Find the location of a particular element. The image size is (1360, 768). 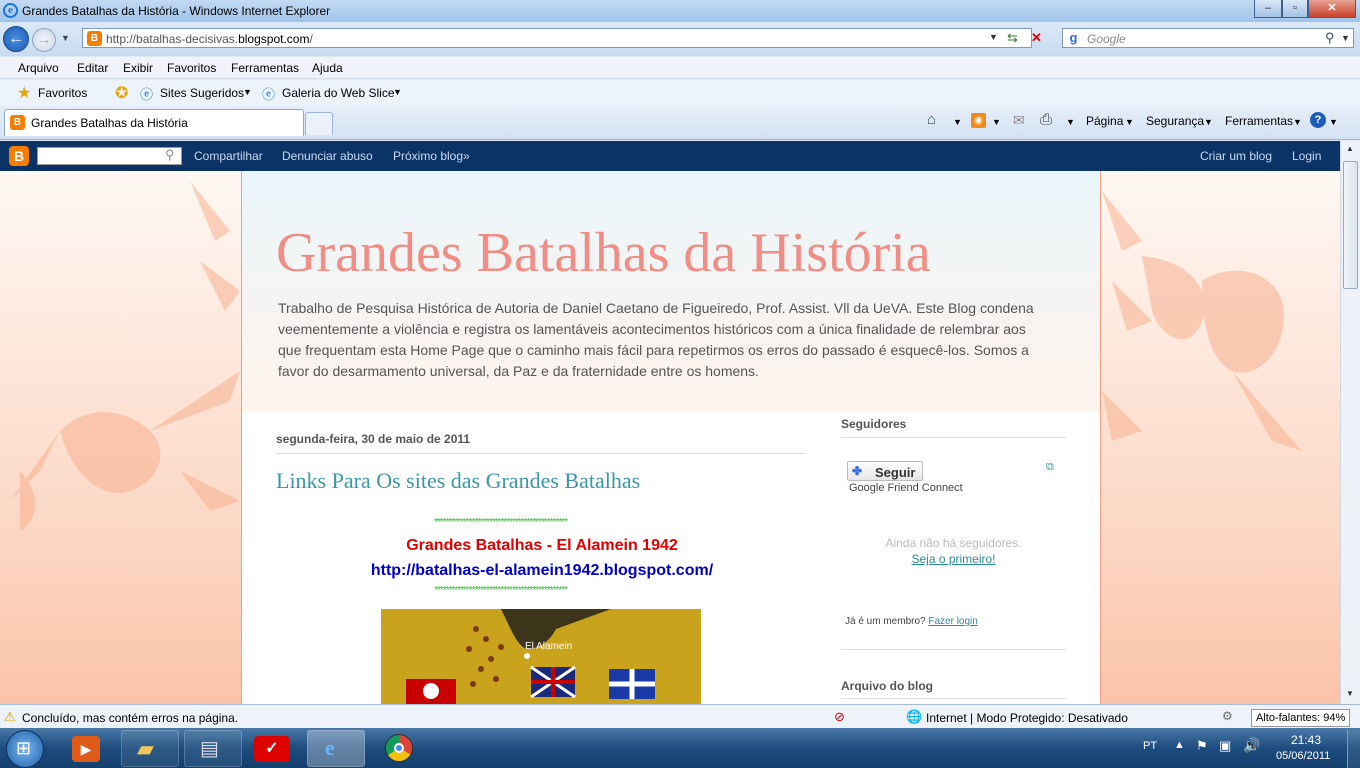

help-dropdown-icon: ▼ is located at coordinates (1333, 122).